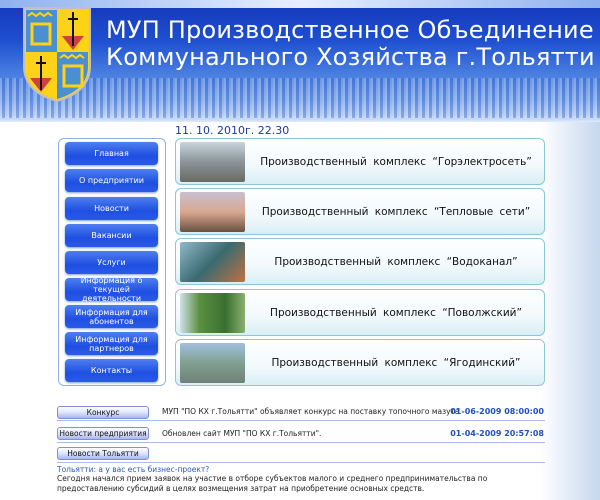 This screenshot has height=500, width=600. Describe the element at coordinates (103, 453) in the screenshot. I see `news-tab-tolyatti: Новости Тольятти` at that location.